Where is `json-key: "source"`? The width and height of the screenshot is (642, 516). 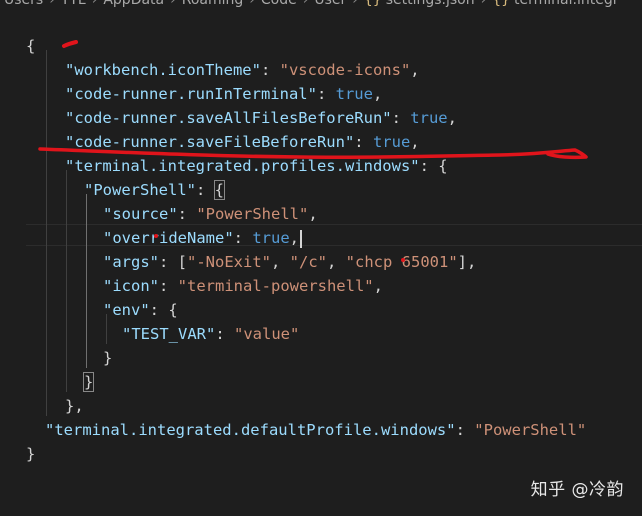
json-key: "source" is located at coordinates (140, 214).